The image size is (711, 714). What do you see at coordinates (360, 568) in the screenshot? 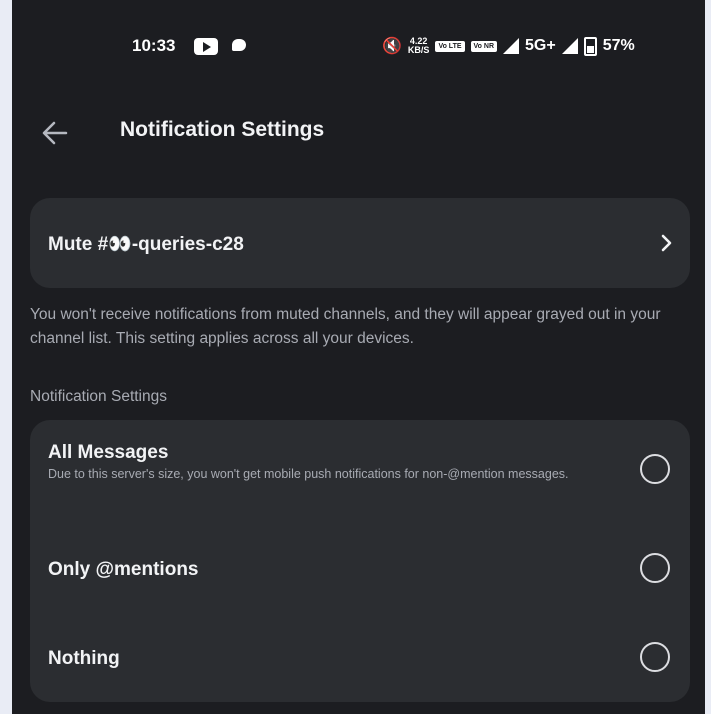
I see `option-only-mentions: Only @mentions` at bounding box center [360, 568].